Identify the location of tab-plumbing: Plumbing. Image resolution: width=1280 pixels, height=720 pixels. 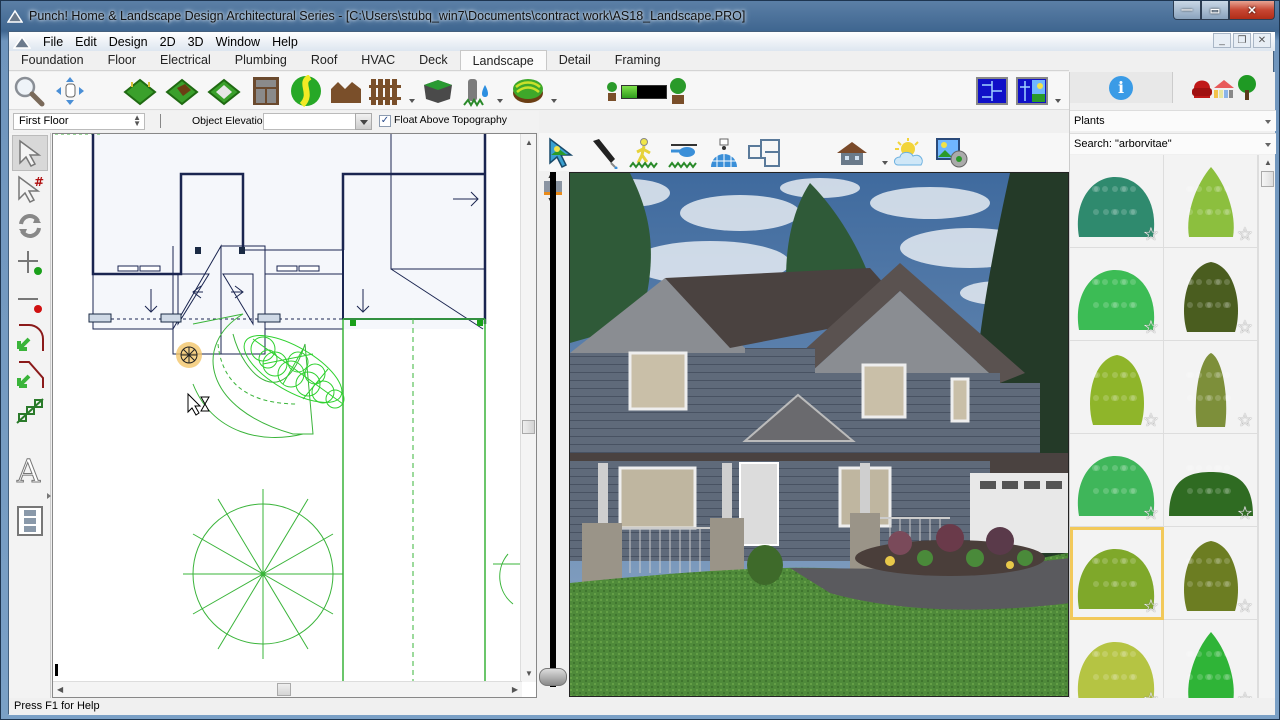
(261, 60).